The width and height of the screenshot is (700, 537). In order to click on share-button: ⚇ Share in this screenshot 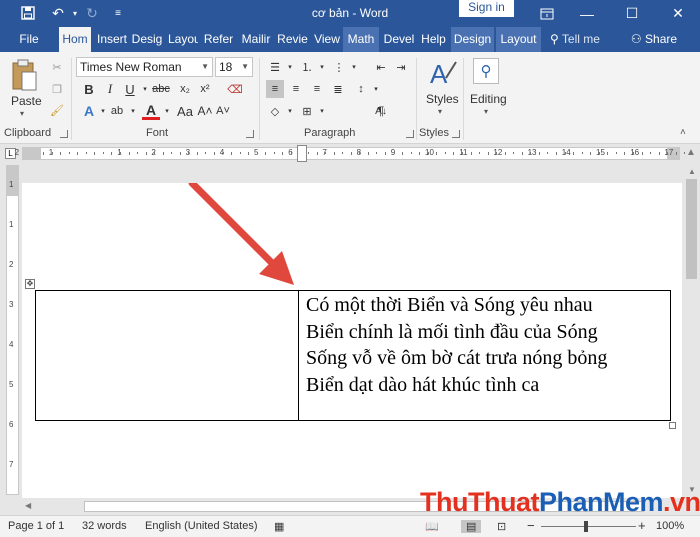, I will do `click(654, 39)`.